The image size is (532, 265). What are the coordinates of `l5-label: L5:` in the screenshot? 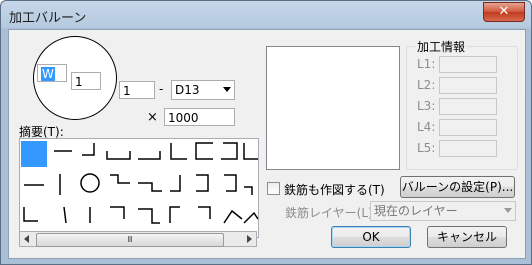 It's located at (426, 148).